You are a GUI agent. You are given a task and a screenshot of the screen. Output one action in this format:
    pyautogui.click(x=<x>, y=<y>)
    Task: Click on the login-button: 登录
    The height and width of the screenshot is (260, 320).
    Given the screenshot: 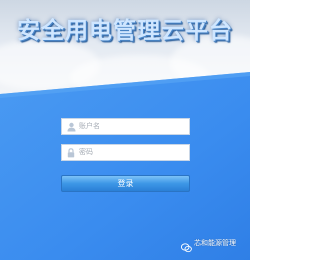 What is the action you would take?
    pyautogui.click(x=125, y=183)
    